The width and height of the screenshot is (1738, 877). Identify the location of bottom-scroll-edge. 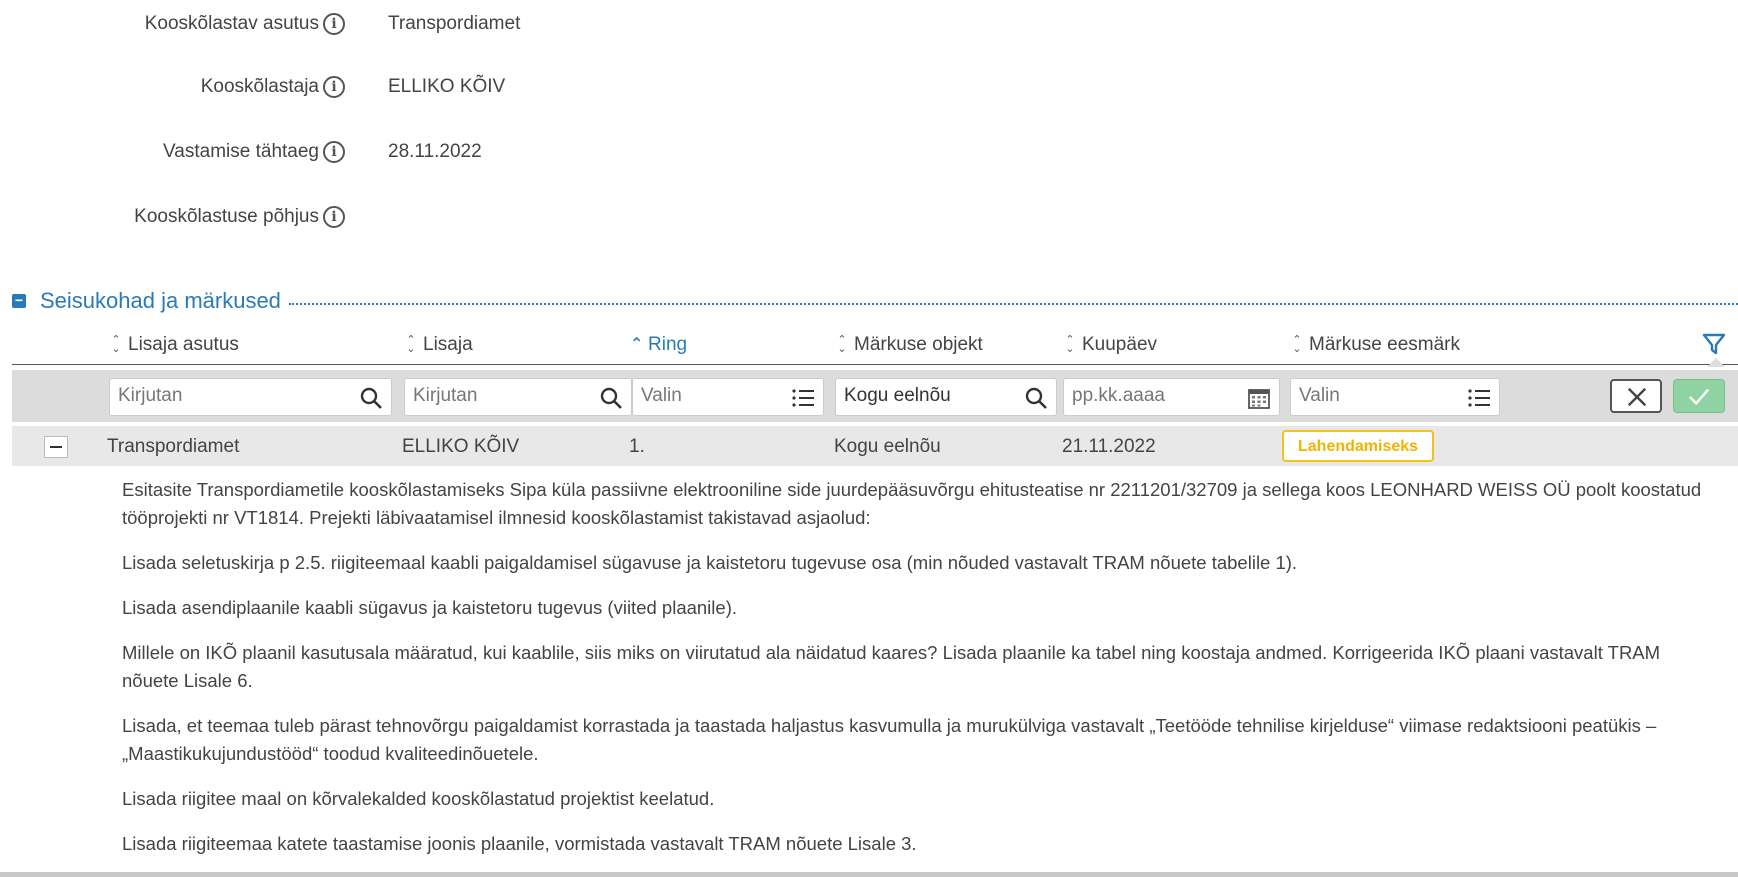
(869, 874).